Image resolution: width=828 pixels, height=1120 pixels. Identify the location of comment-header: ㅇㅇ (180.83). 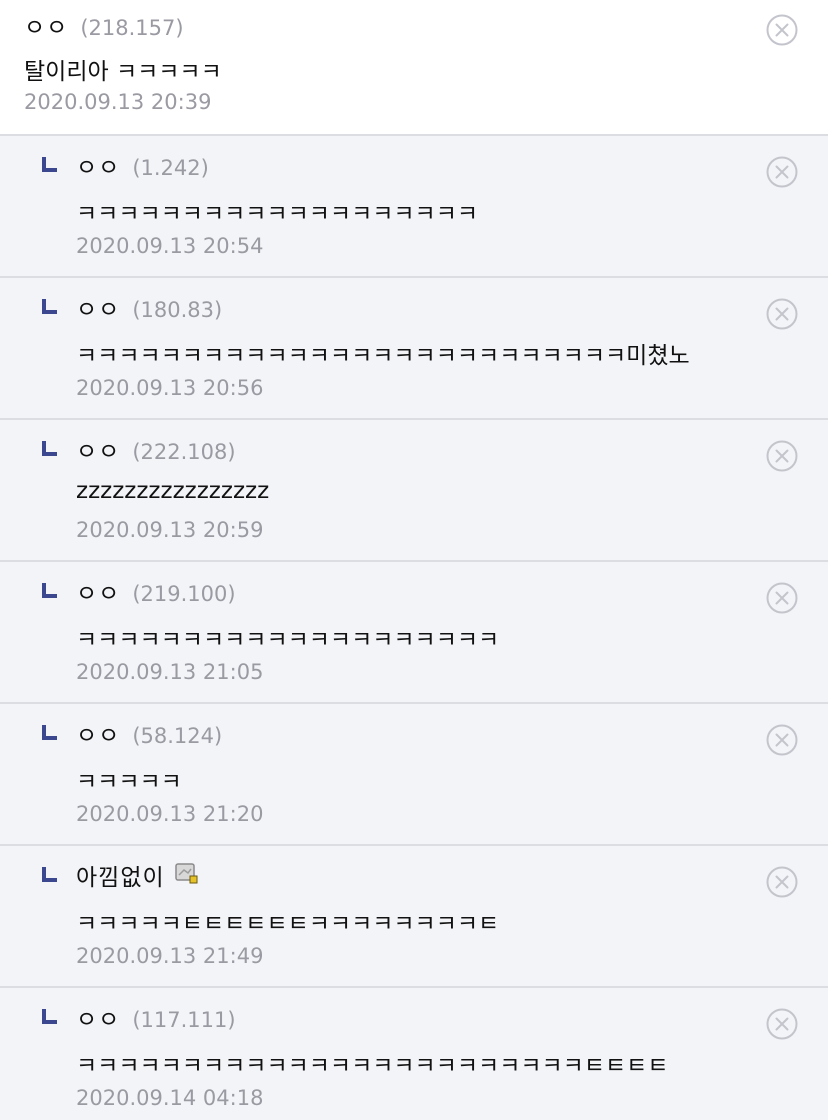
(149, 307).